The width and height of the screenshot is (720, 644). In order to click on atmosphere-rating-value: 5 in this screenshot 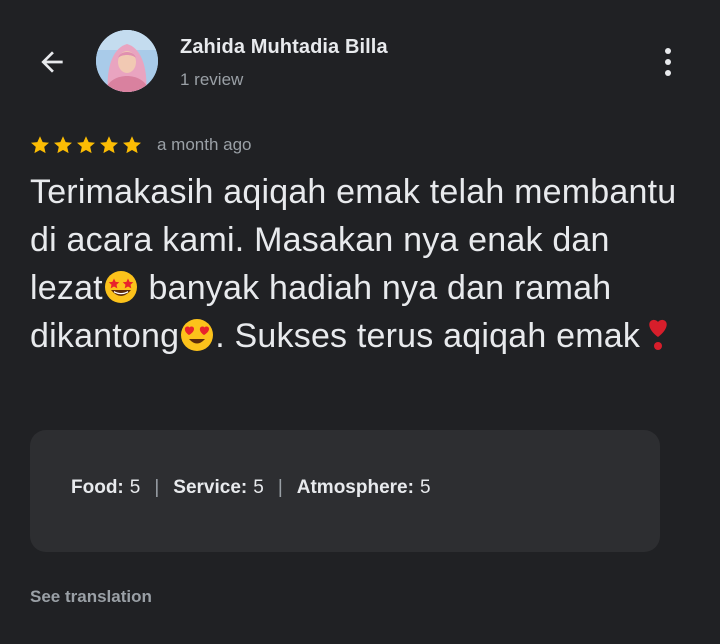, I will do `click(425, 487)`.